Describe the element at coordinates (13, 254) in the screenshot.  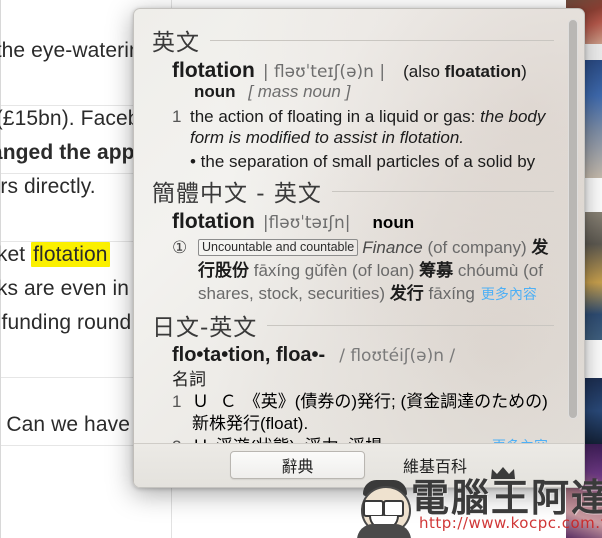
I see `article-text-fragment: arket` at that location.